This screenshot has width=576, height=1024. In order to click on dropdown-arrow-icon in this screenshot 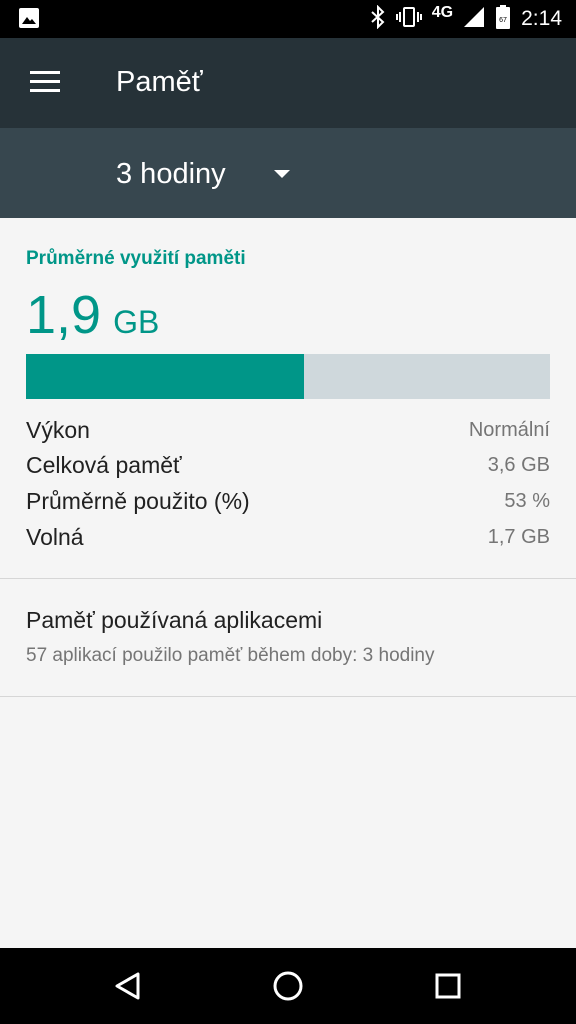, I will do `click(281, 174)`.